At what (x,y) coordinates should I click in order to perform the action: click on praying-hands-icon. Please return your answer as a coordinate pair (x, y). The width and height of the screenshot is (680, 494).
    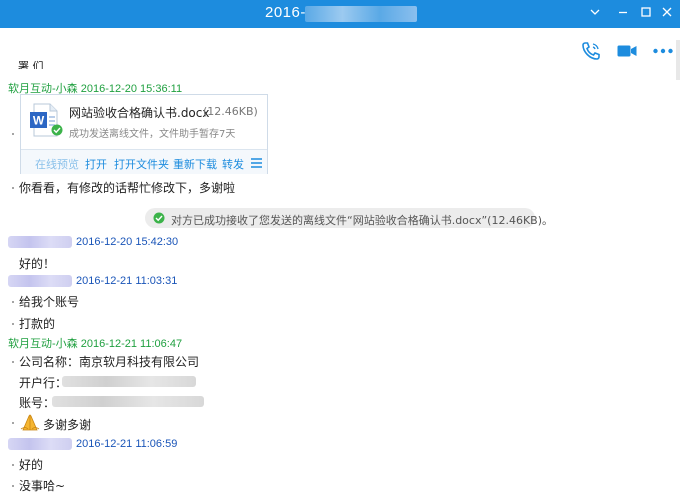
    Looking at the image, I should click on (30, 422).